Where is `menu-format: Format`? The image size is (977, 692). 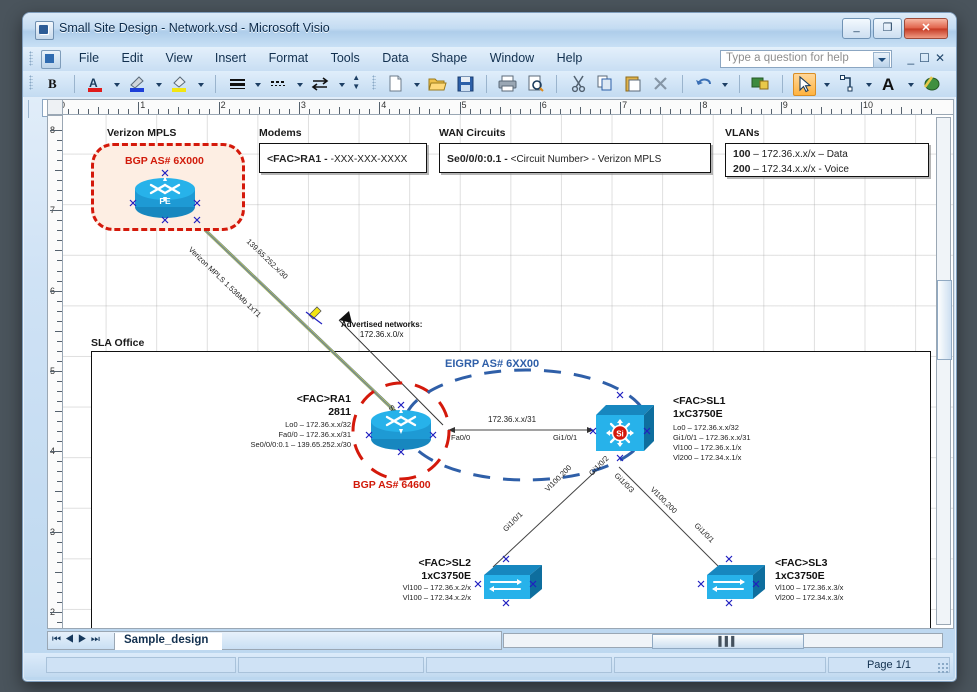
menu-format: Format is located at coordinates (289, 57).